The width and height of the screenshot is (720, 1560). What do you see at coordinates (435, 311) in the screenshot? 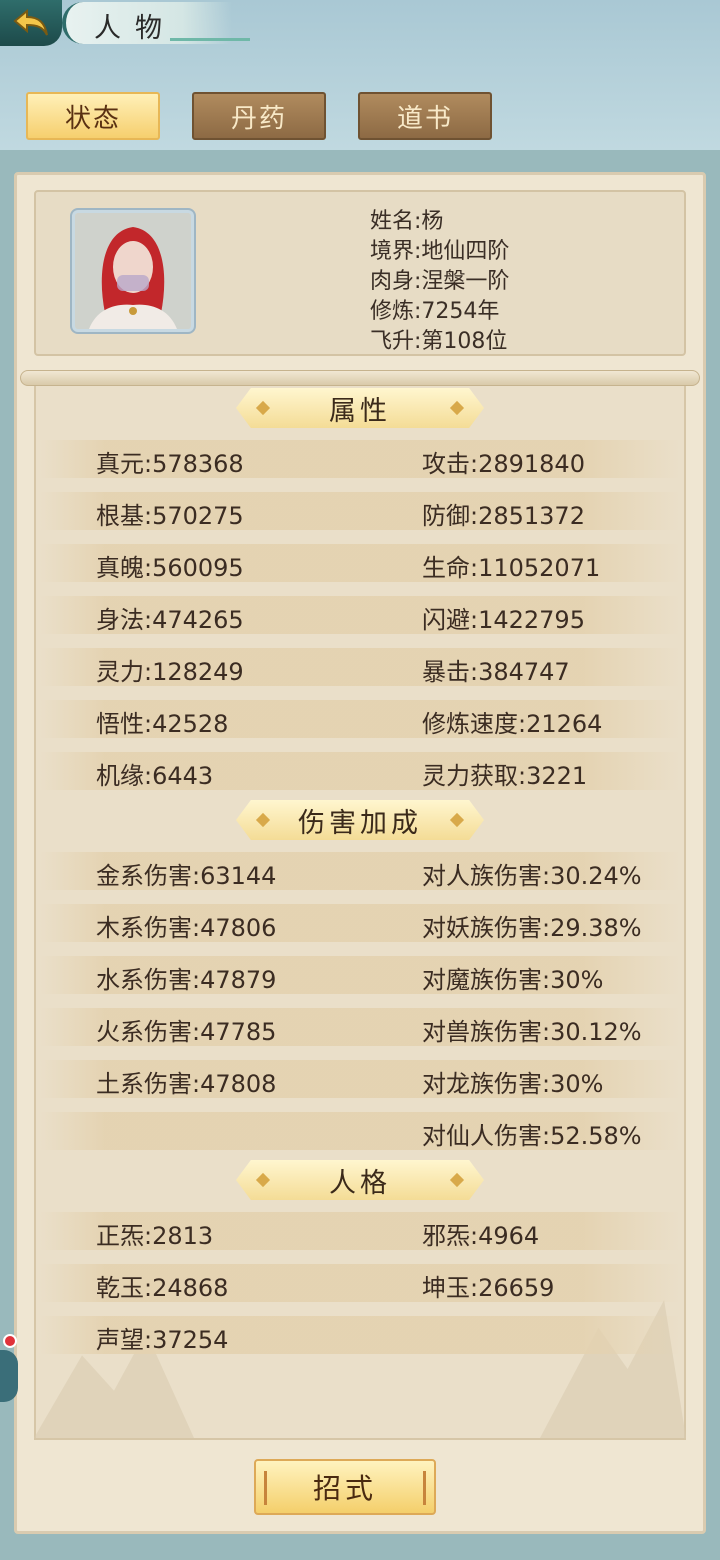
I see `profile-cultivation: 修炼:7254年` at bounding box center [435, 311].